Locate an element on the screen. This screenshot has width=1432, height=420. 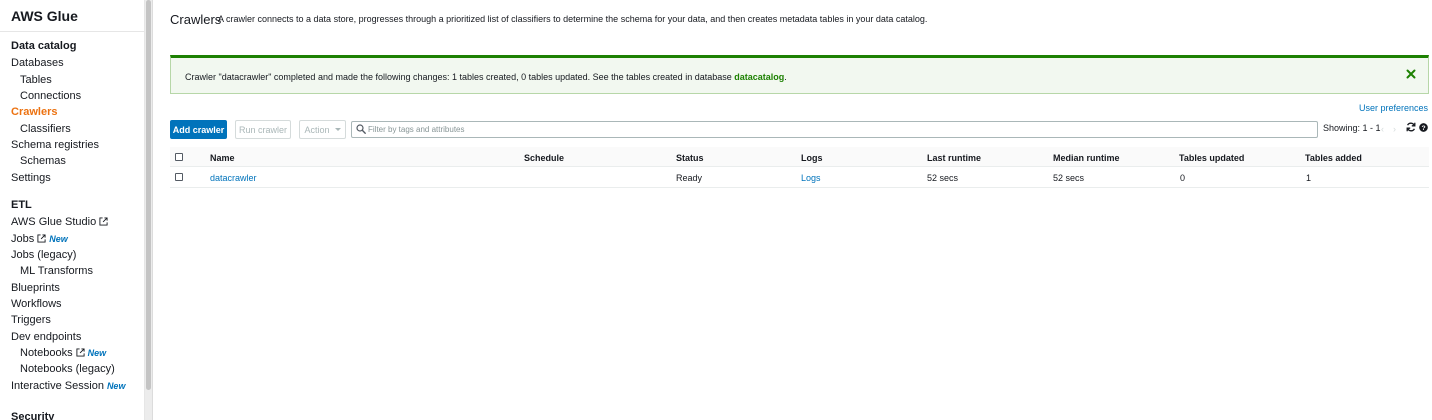
search-input is located at coordinates (838, 129).